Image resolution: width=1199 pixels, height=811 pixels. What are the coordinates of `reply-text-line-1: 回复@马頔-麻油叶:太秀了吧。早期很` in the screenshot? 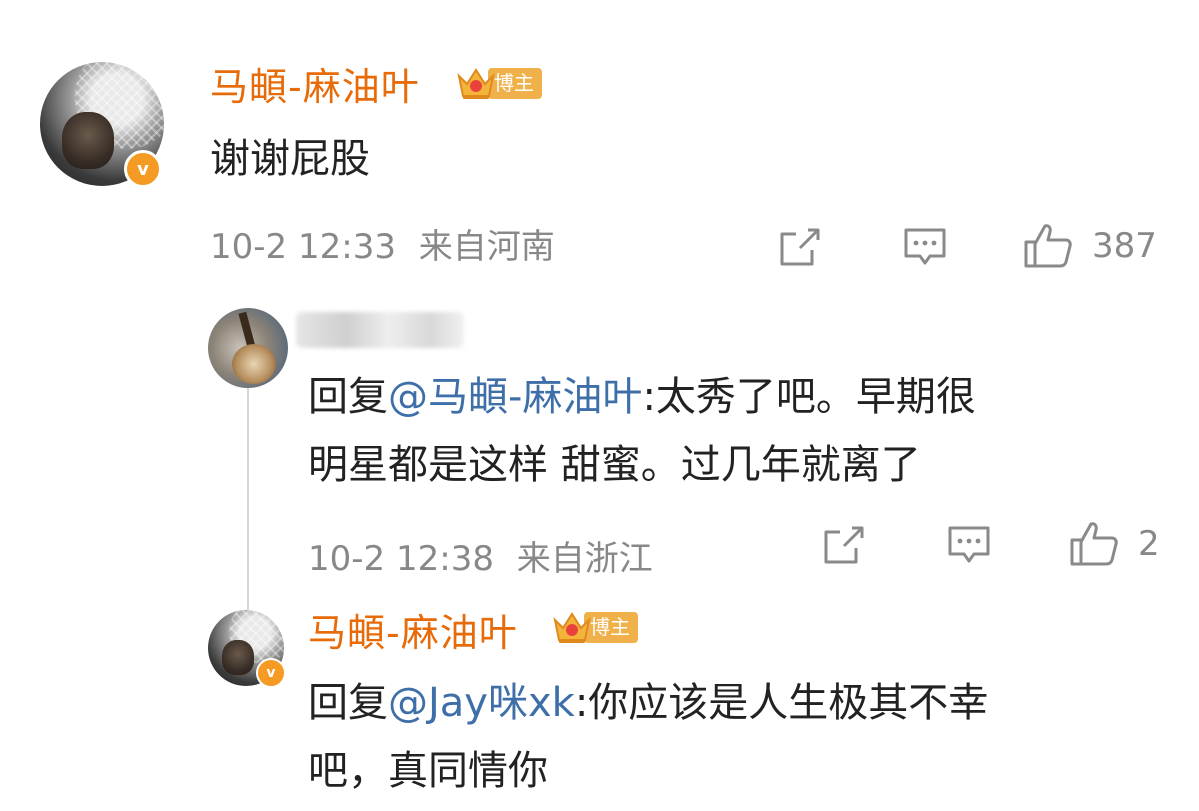 It's located at (642, 397).